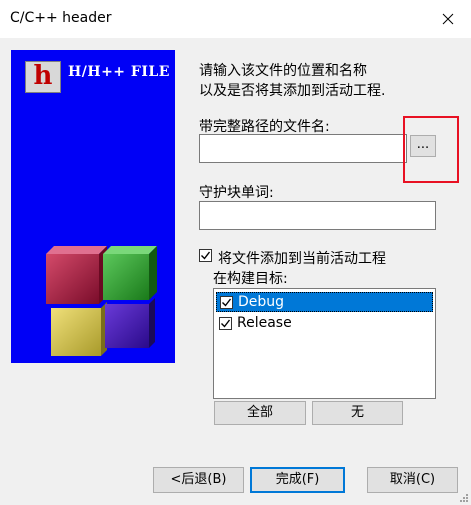 Image resolution: width=471 pixels, height=505 pixels. I want to click on back-button: <后退(B), so click(198, 480).